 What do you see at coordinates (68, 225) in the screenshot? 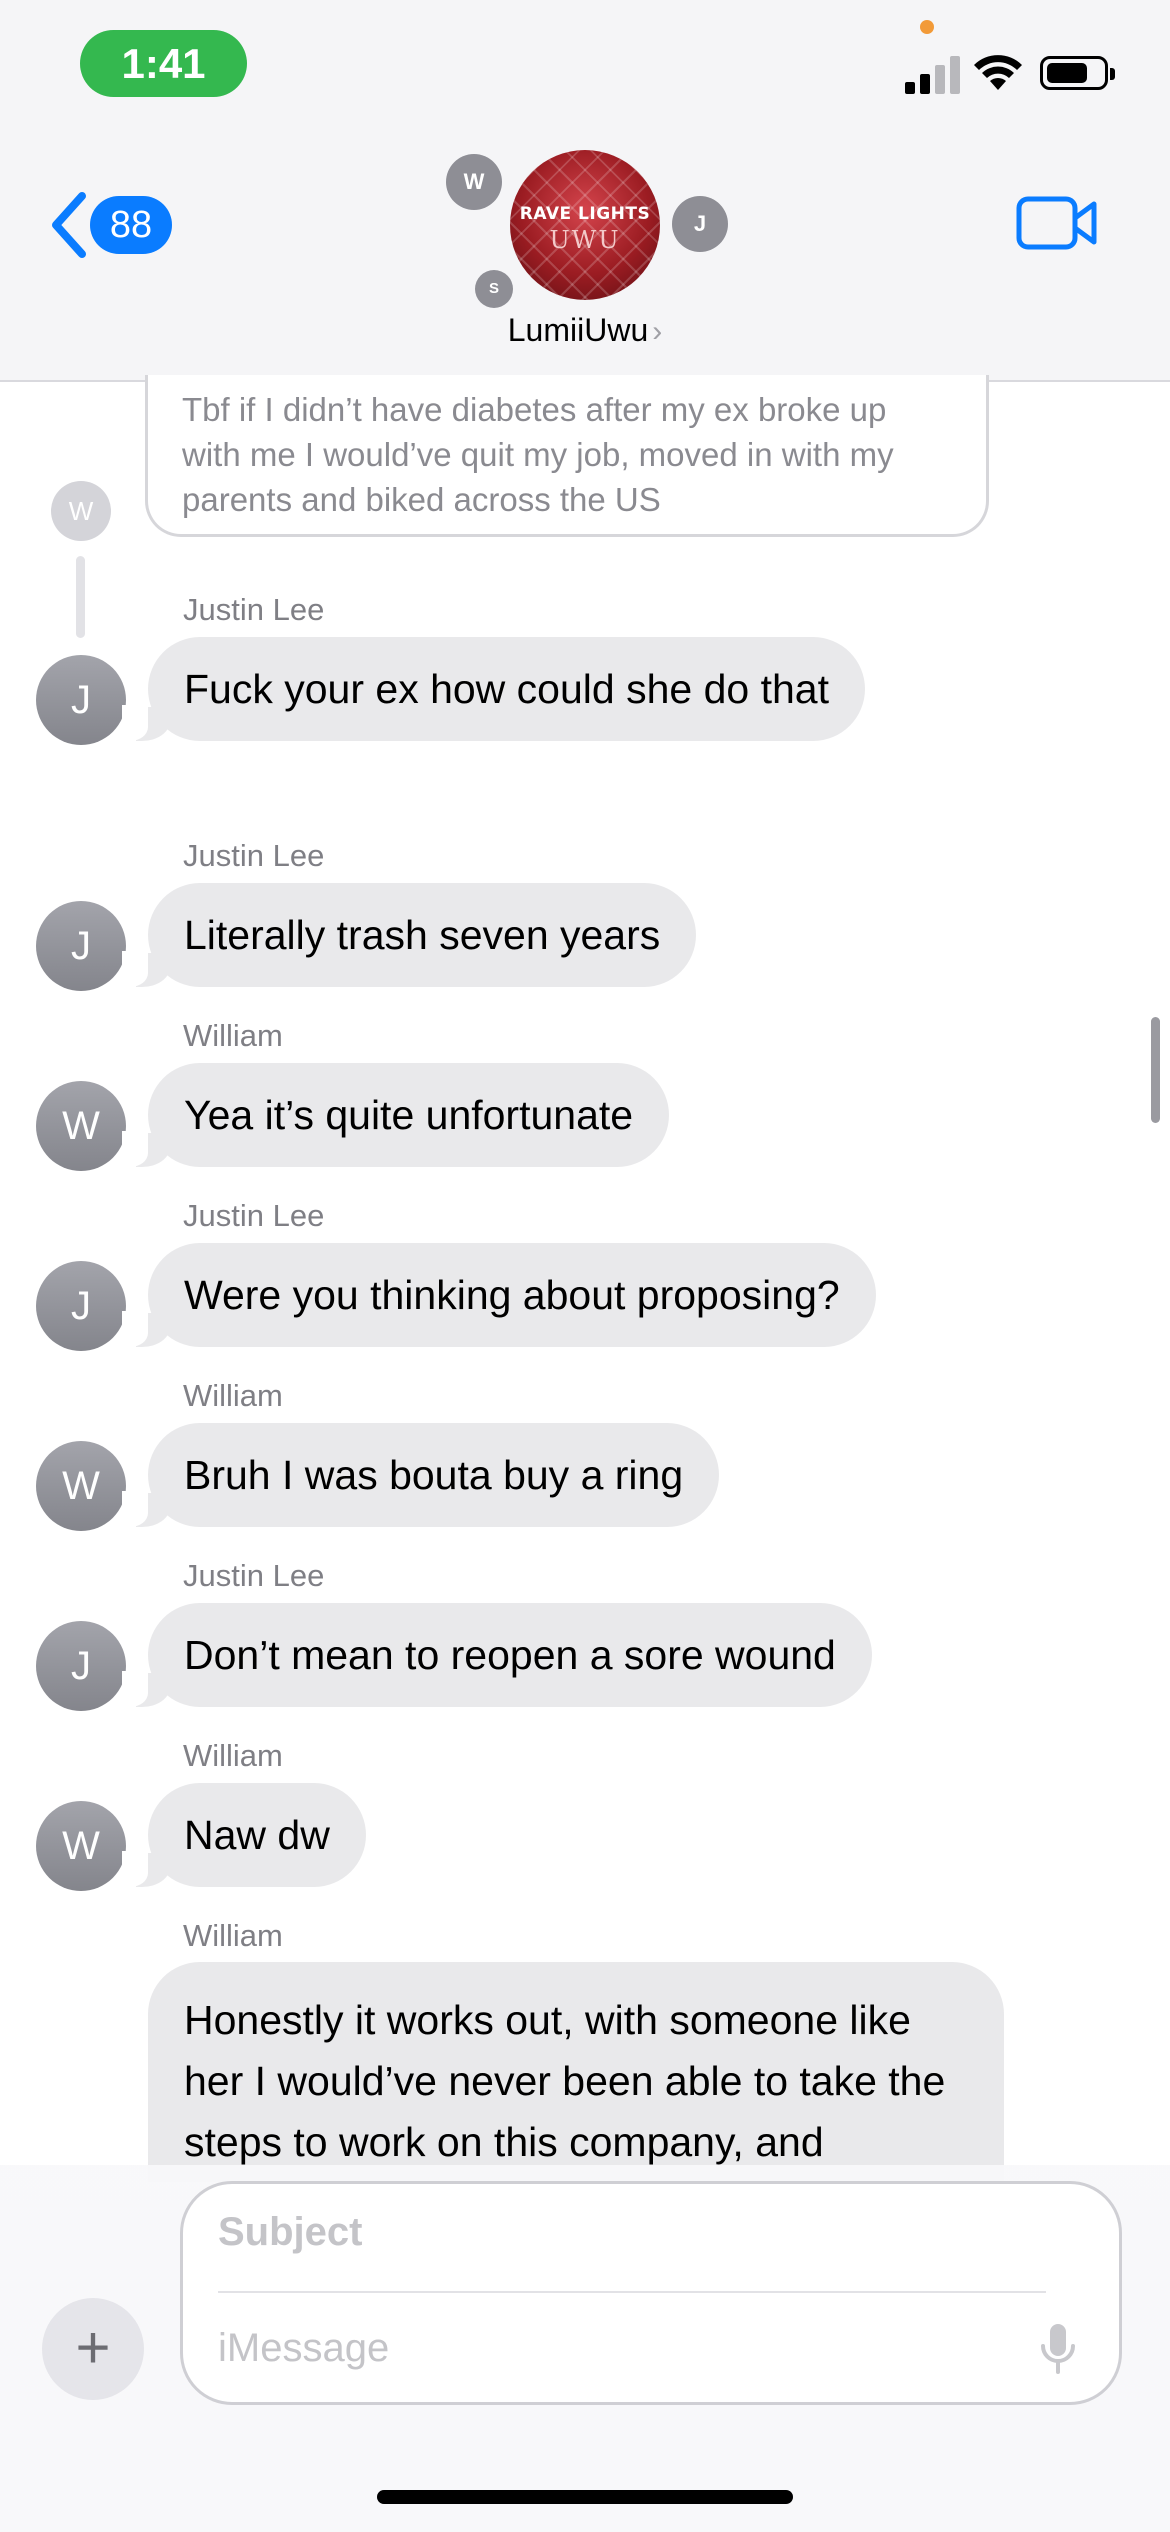
I see `back-chevron-icon` at bounding box center [68, 225].